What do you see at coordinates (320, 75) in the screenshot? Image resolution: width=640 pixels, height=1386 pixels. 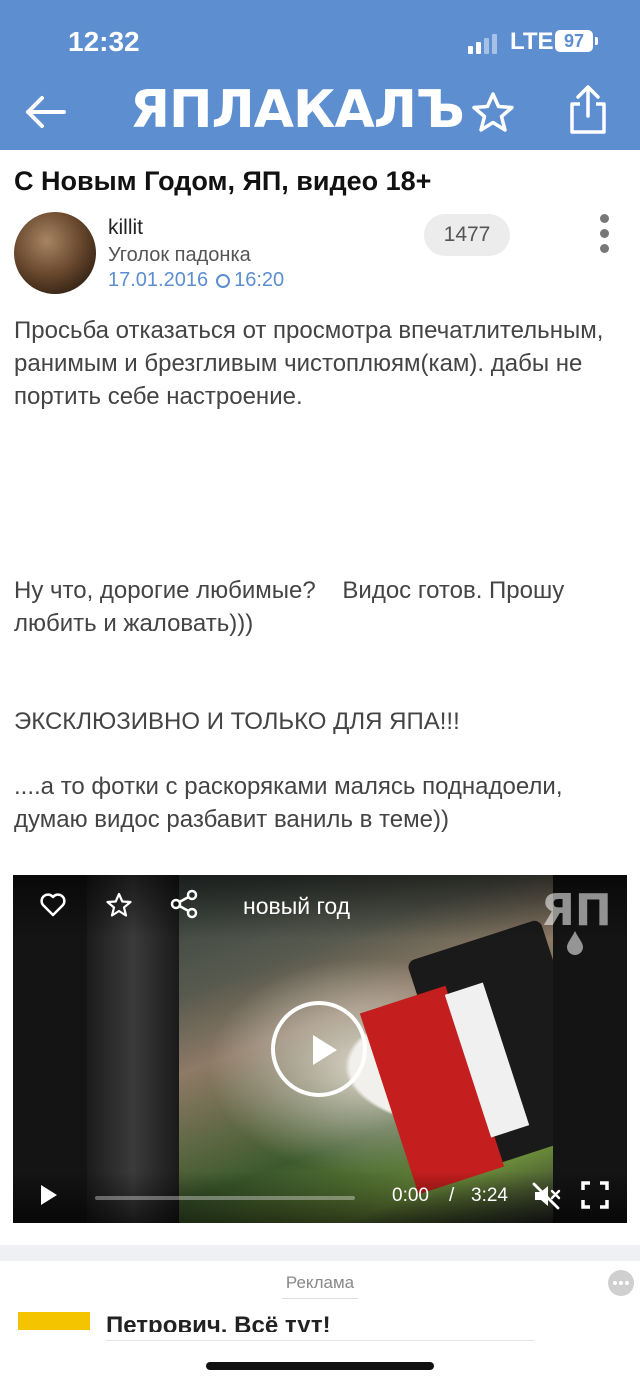 I see `top-bar: 12:32 LTE 97 ЯПЛАКАЛЪ` at bounding box center [320, 75].